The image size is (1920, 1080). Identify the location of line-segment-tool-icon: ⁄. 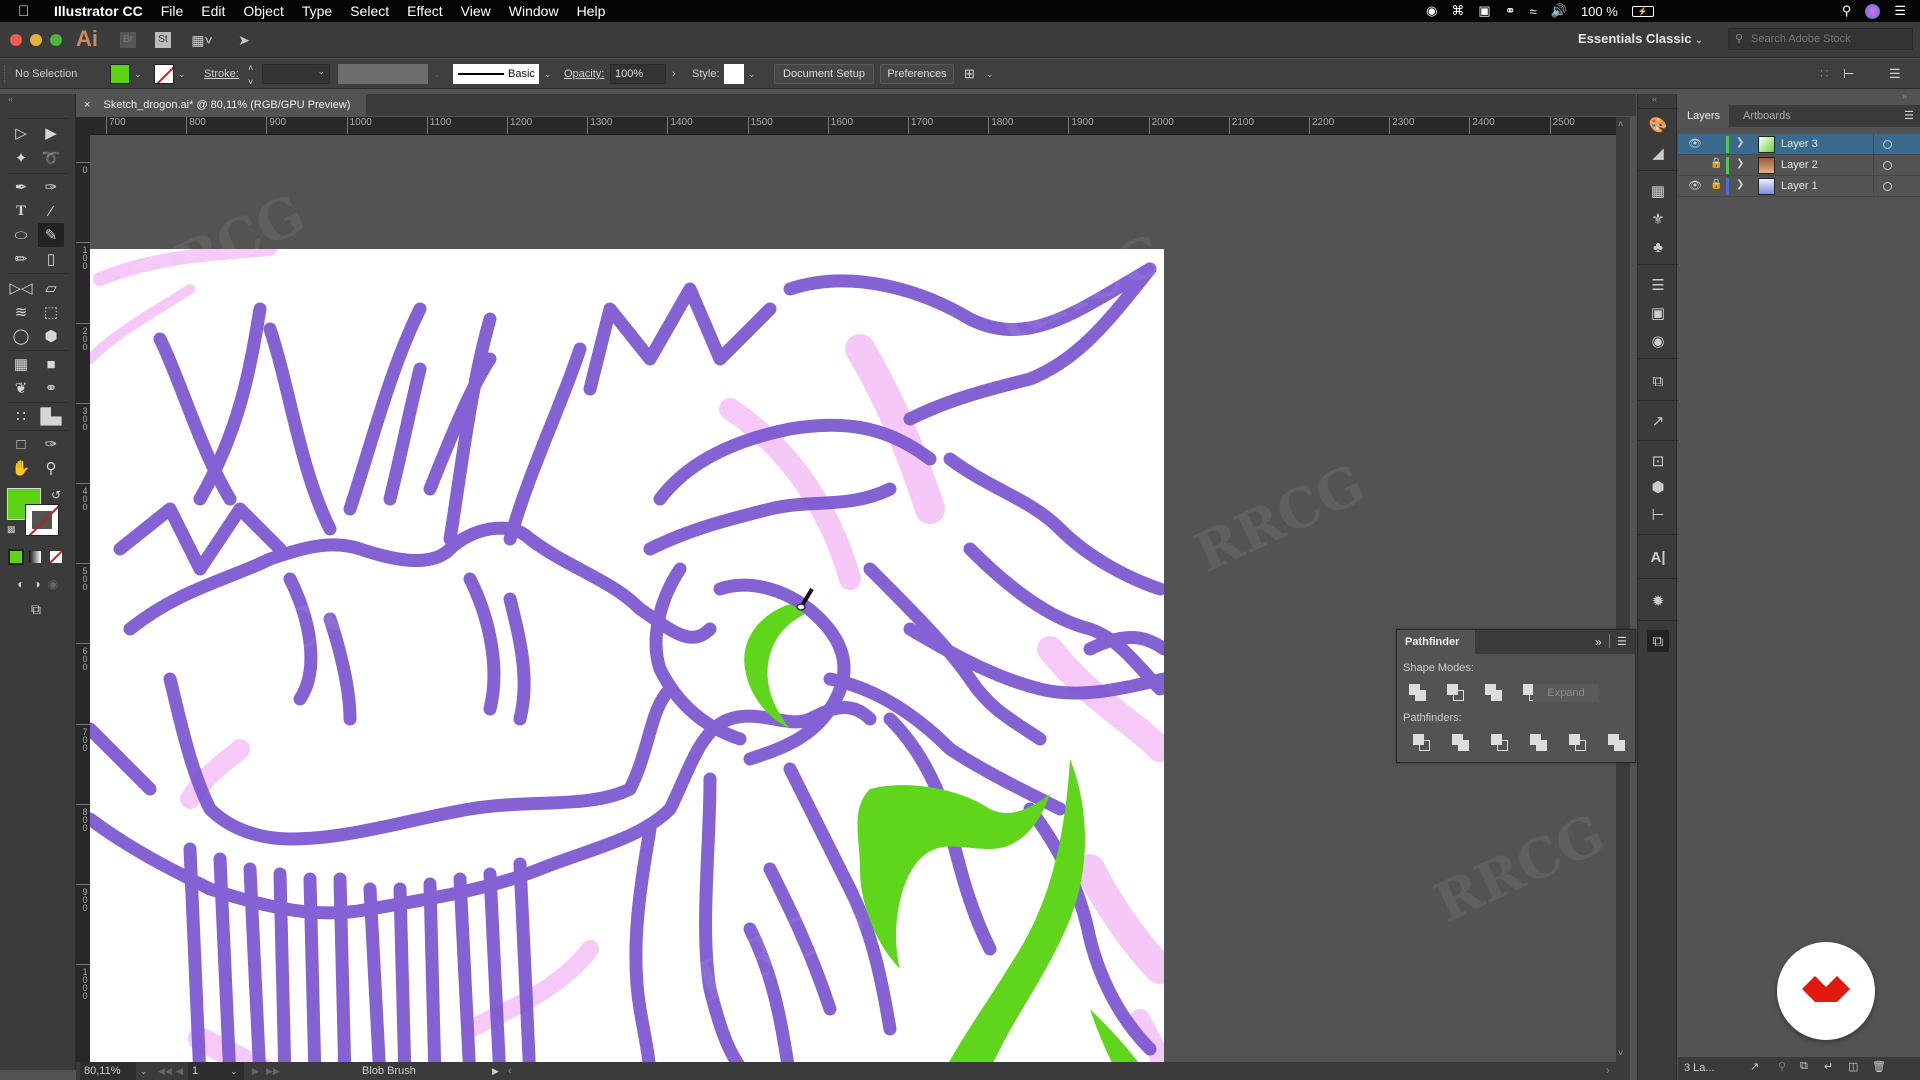
(51, 211).